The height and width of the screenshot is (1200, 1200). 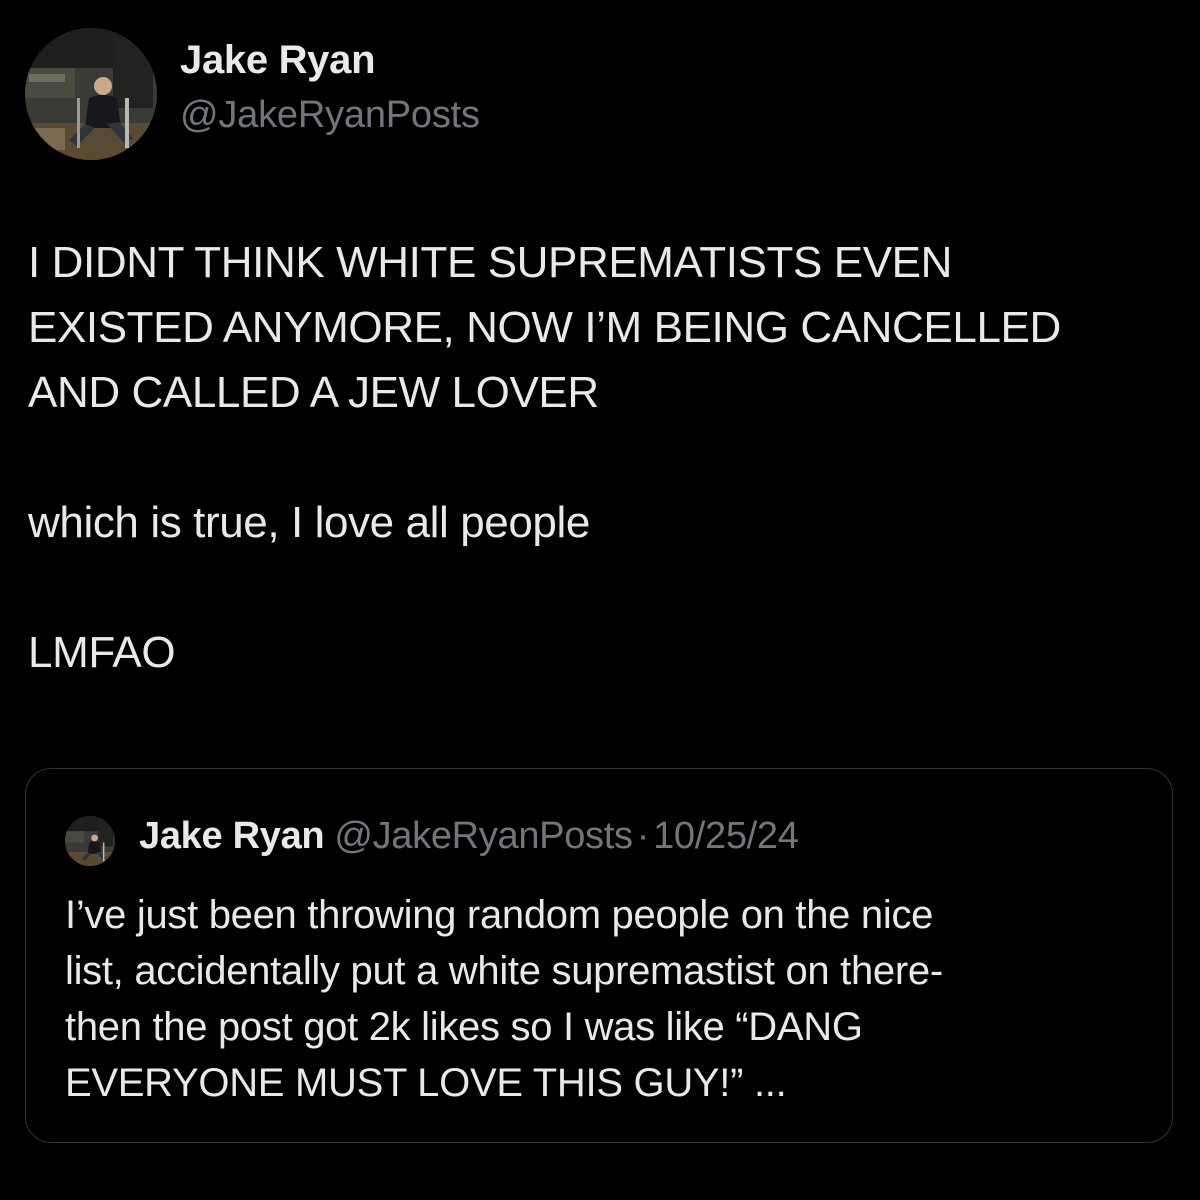 I want to click on quoted-author-handle: @JakeRyanPosts, so click(x=483, y=836).